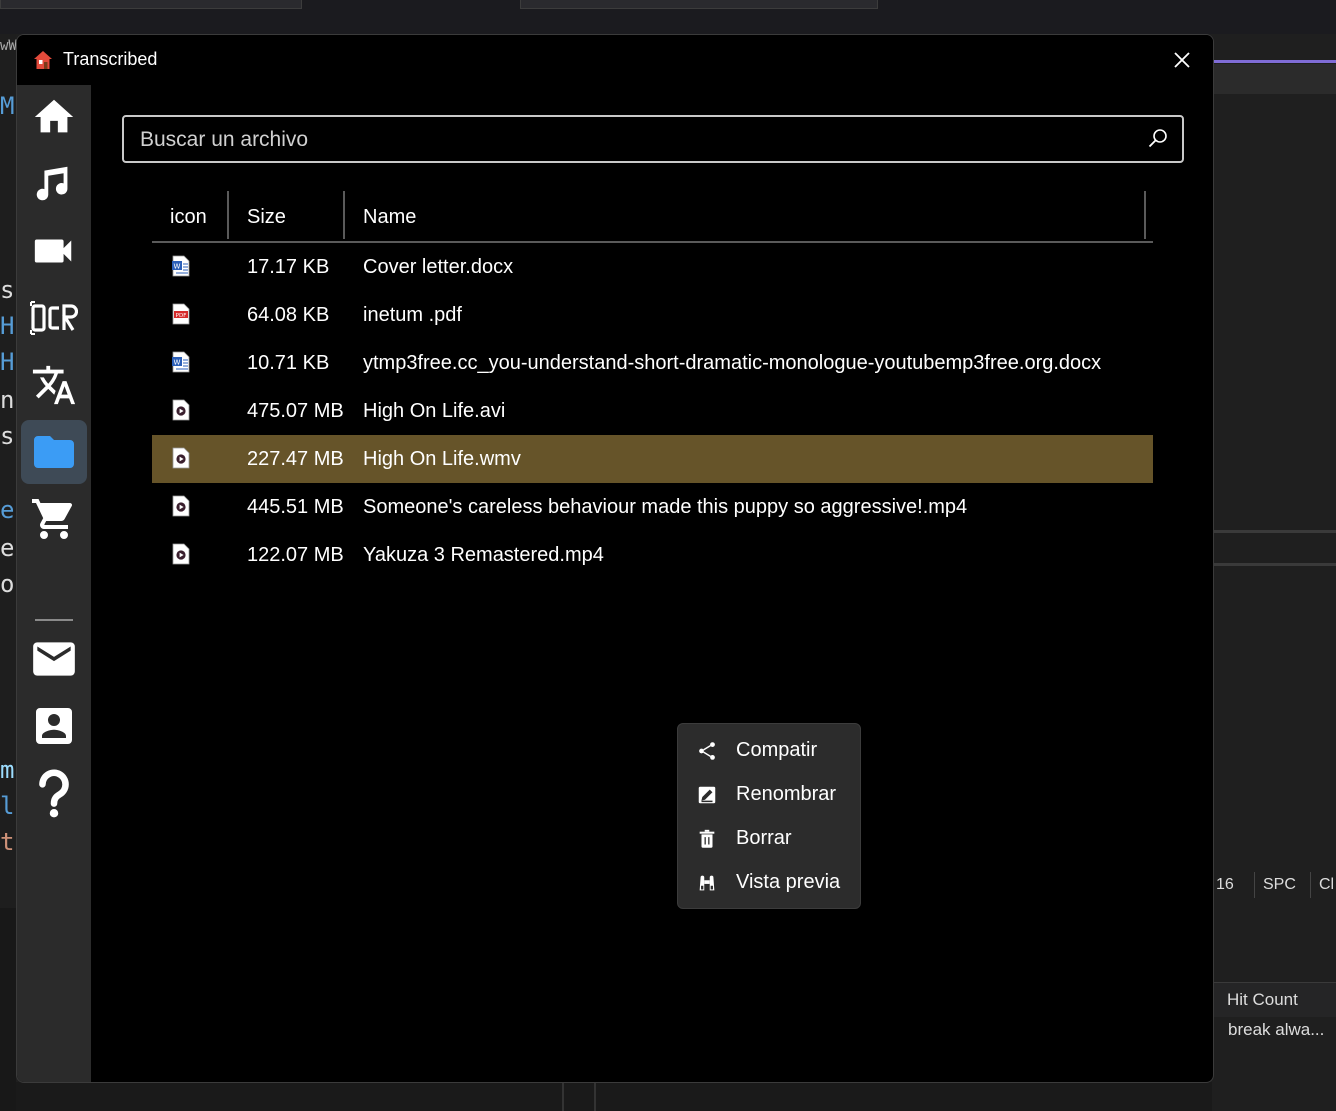  Describe the element at coordinates (1274, 587) in the screenshot. I see `ide-right-panel` at that location.